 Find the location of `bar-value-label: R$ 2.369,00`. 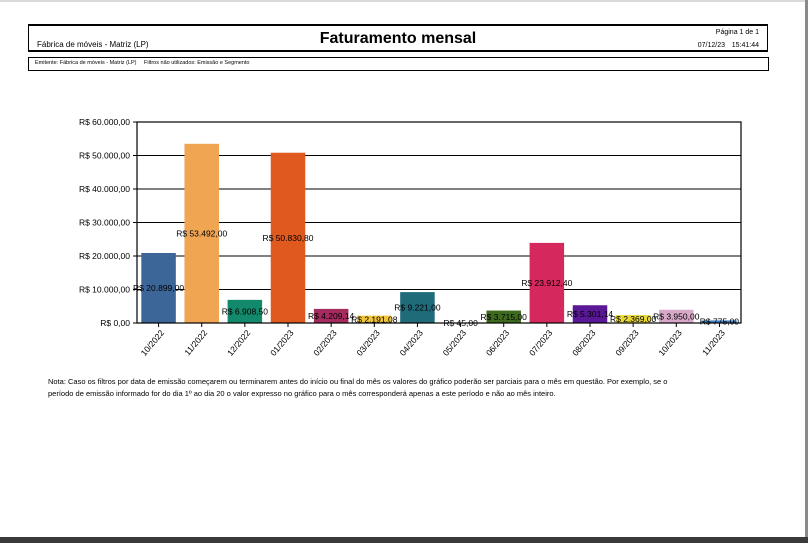

bar-value-label: R$ 2.369,00 is located at coordinates (633, 319).